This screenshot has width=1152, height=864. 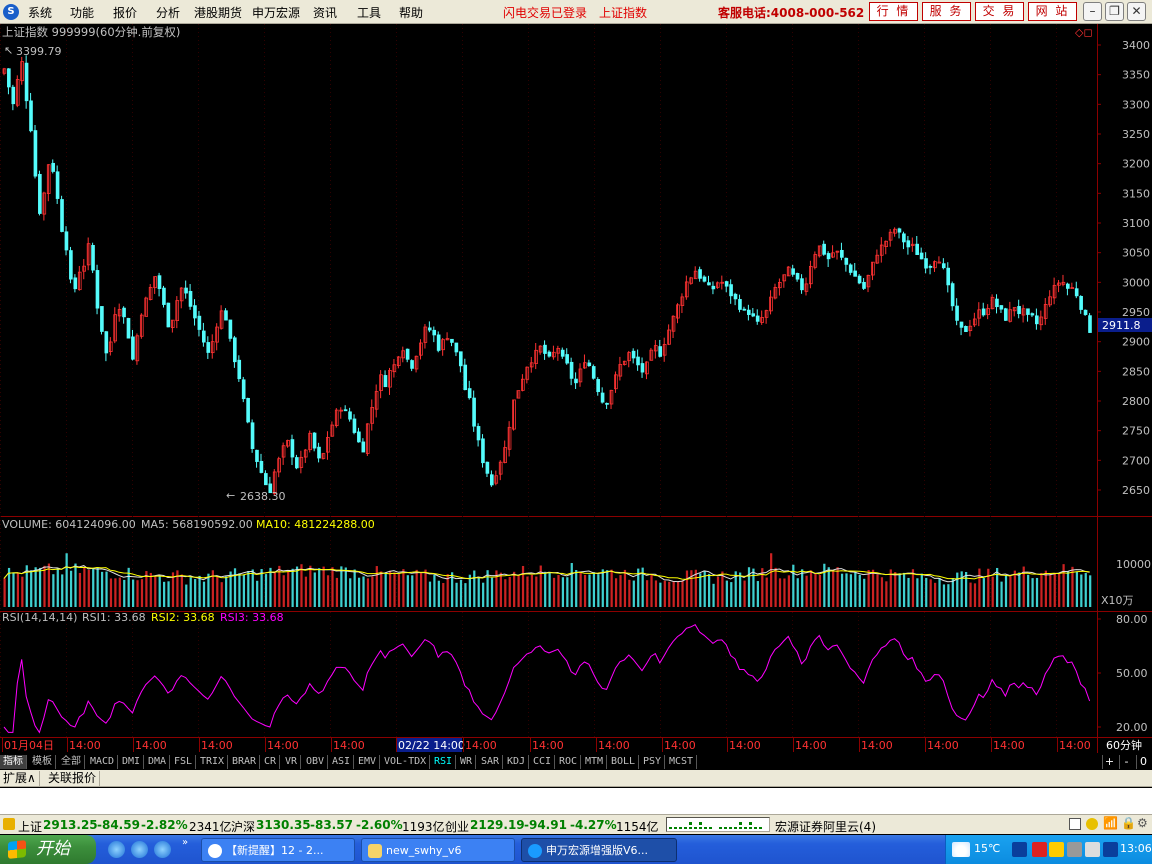 What do you see at coordinates (184, 762) in the screenshot?
I see `indicator-tab-fsl: FSL` at bounding box center [184, 762].